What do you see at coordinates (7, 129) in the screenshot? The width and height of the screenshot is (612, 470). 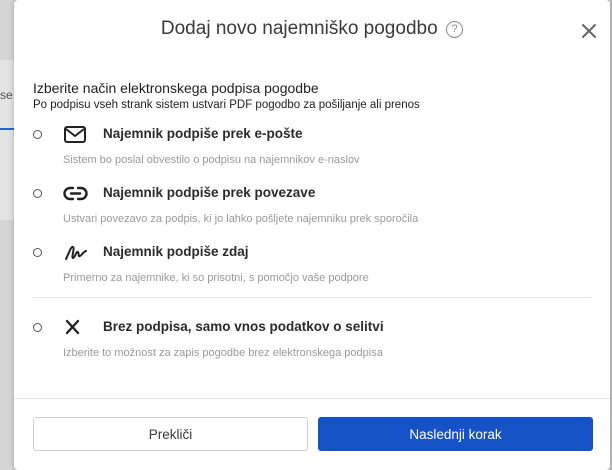 I see `background-tab-underline` at bounding box center [7, 129].